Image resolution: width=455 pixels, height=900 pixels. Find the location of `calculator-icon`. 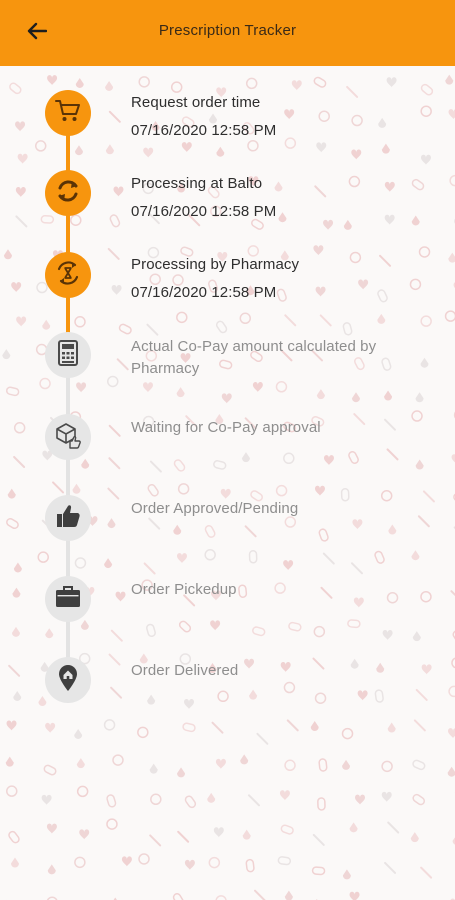

calculator-icon is located at coordinates (68, 355).